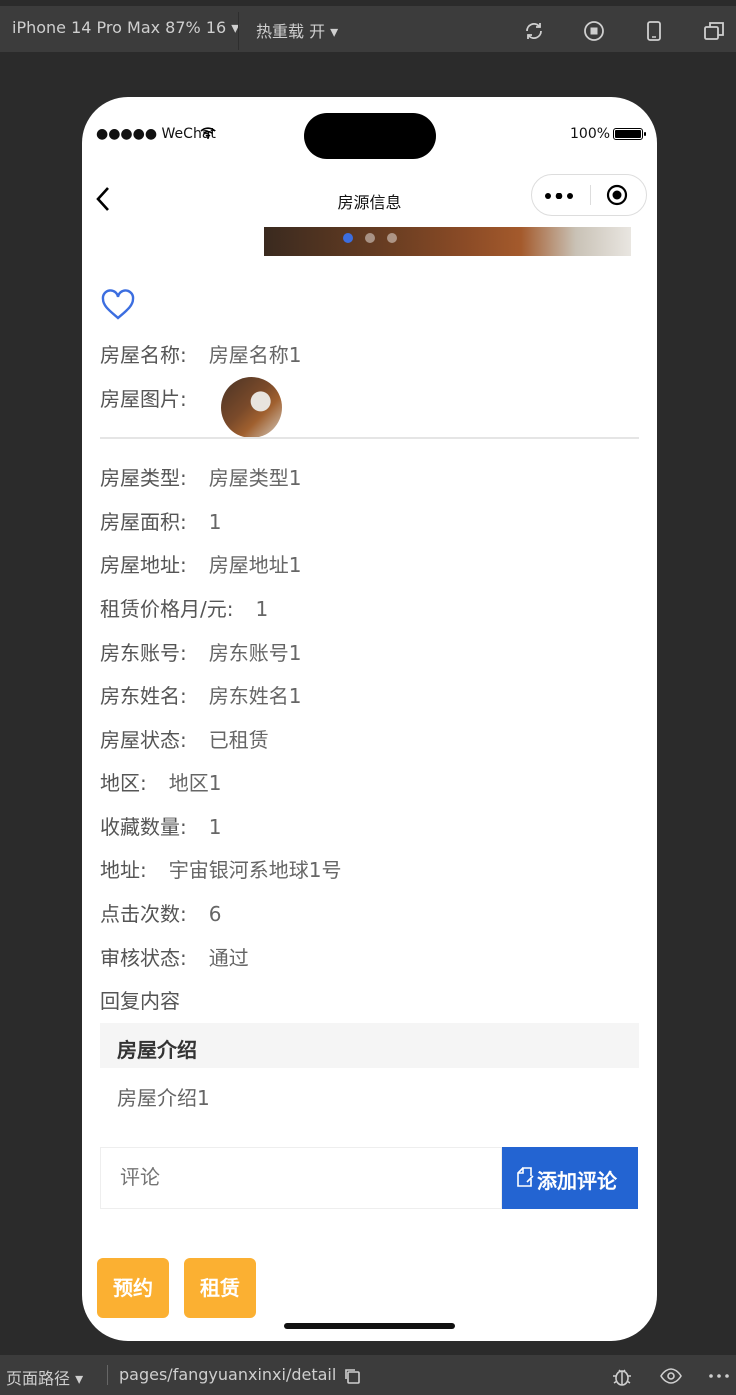 The width and height of the screenshot is (736, 1395). I want to click on divider, so click(369, 438).